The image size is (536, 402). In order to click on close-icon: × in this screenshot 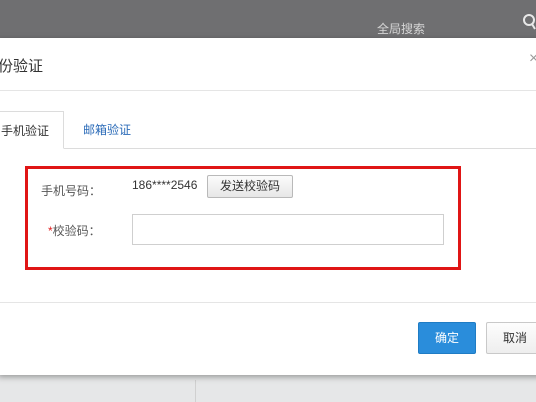, I will do `click(532, 59)`.